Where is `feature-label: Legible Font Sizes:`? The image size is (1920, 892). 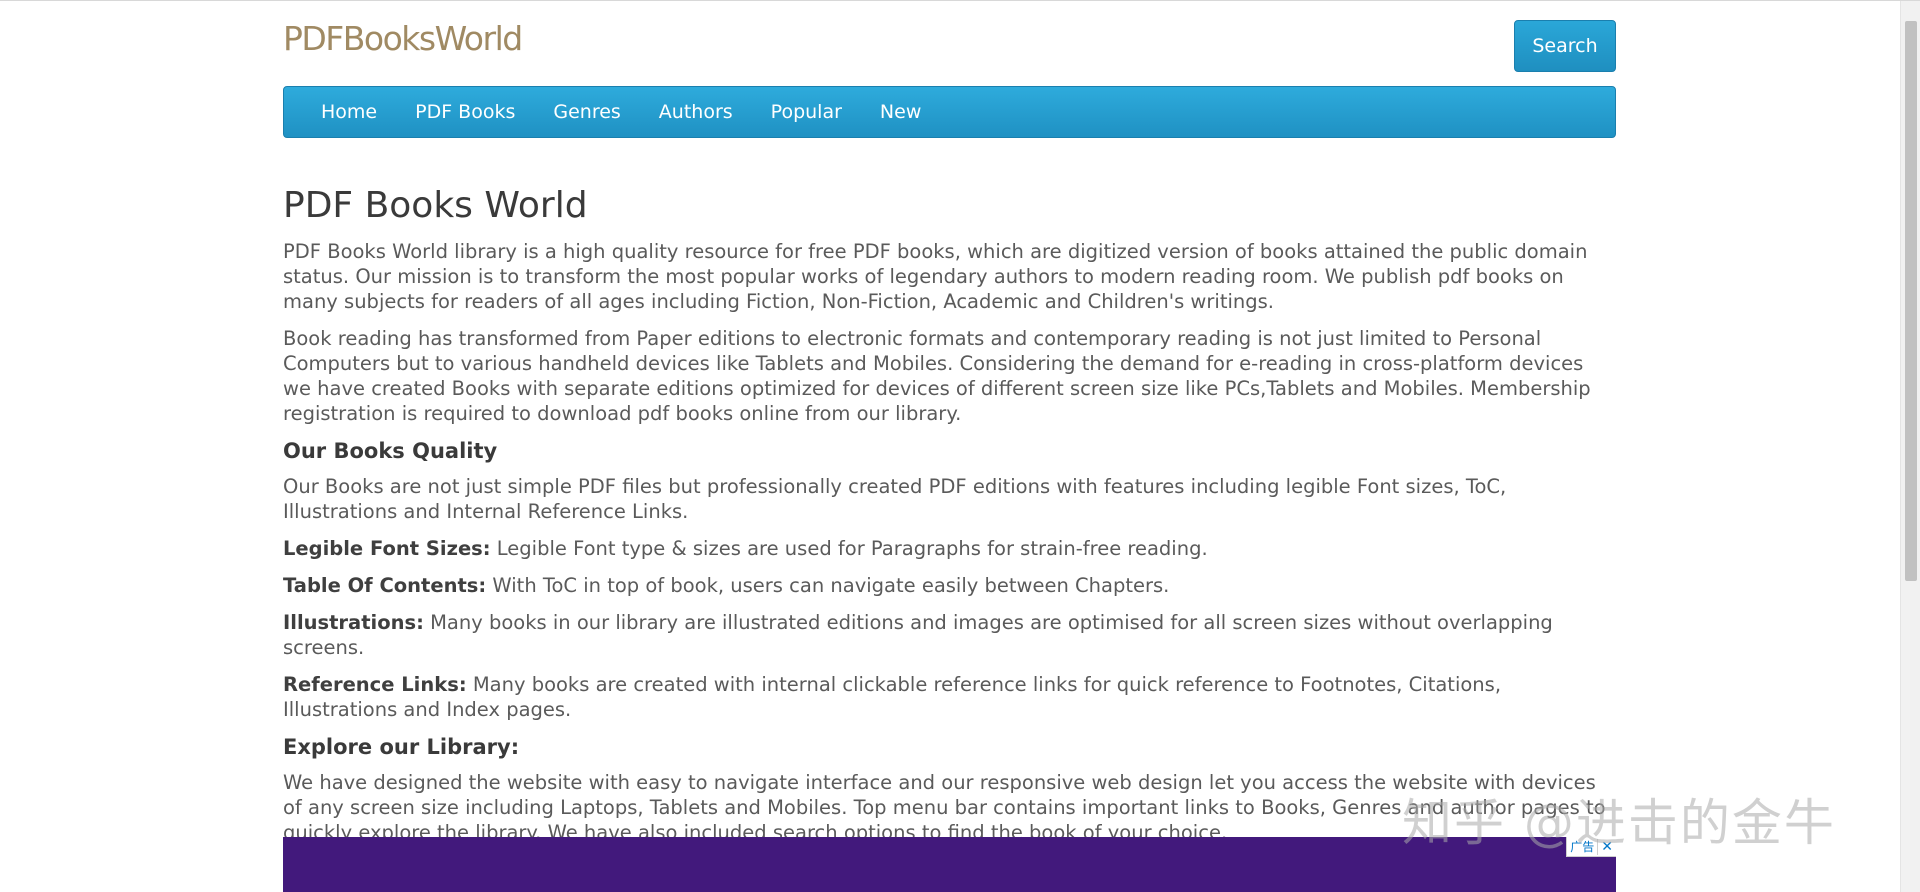
feature-label: Legible Font Sizes: is located at coordinates (387, 548).